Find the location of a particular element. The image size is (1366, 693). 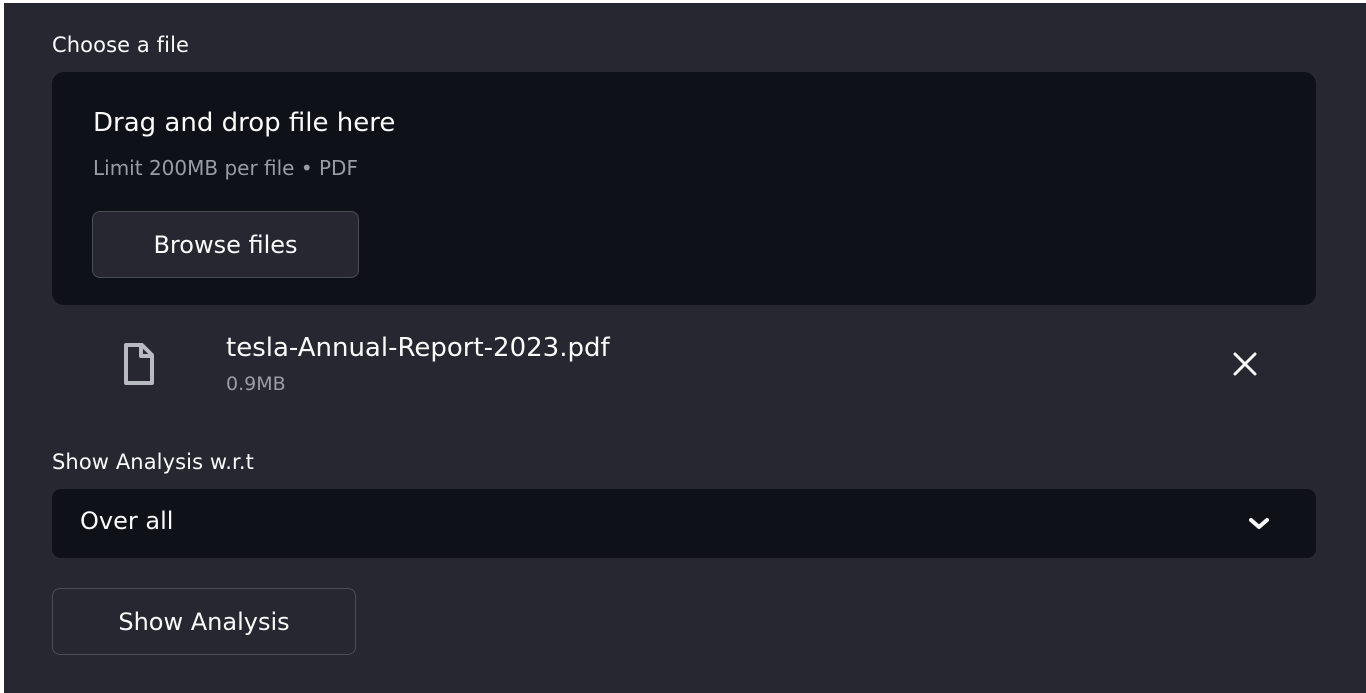

uploaded-file-size: 0.9MB is located at coordinates (256, 384).